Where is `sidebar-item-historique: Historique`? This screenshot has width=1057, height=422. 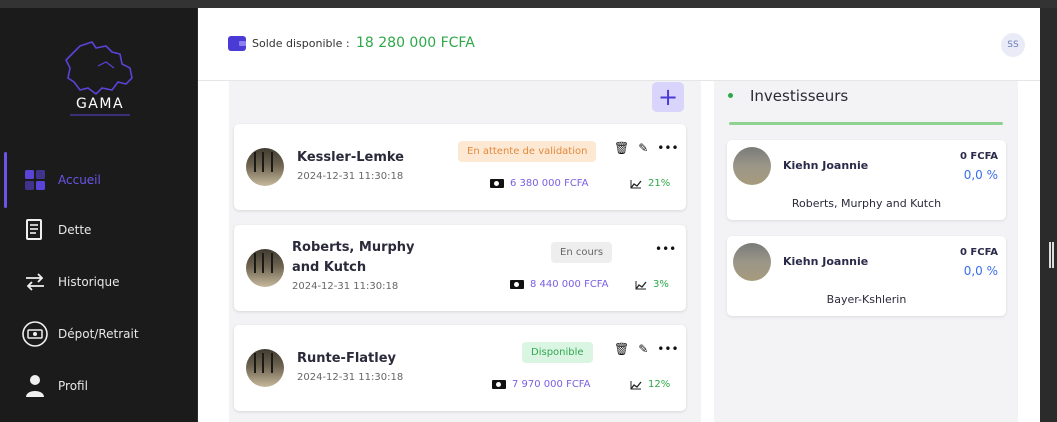 sidebar-item-historique: Historique is located at coordinates (98, 282).